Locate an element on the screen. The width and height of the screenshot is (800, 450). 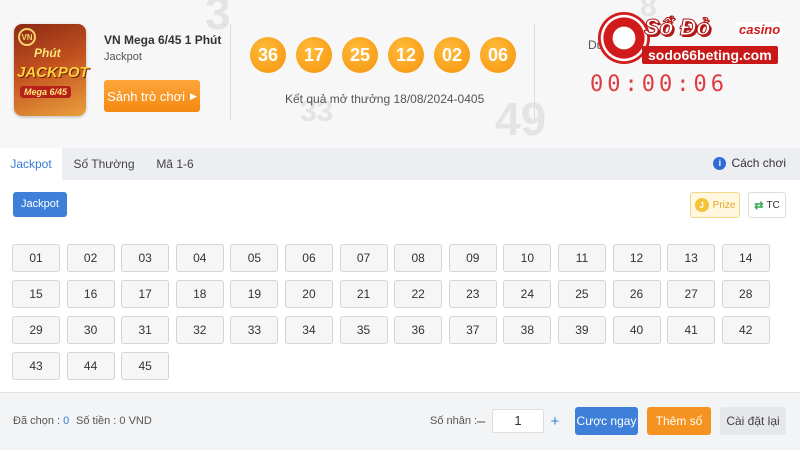
logo-vn-badge: VN is located at coordinates (27, 37).